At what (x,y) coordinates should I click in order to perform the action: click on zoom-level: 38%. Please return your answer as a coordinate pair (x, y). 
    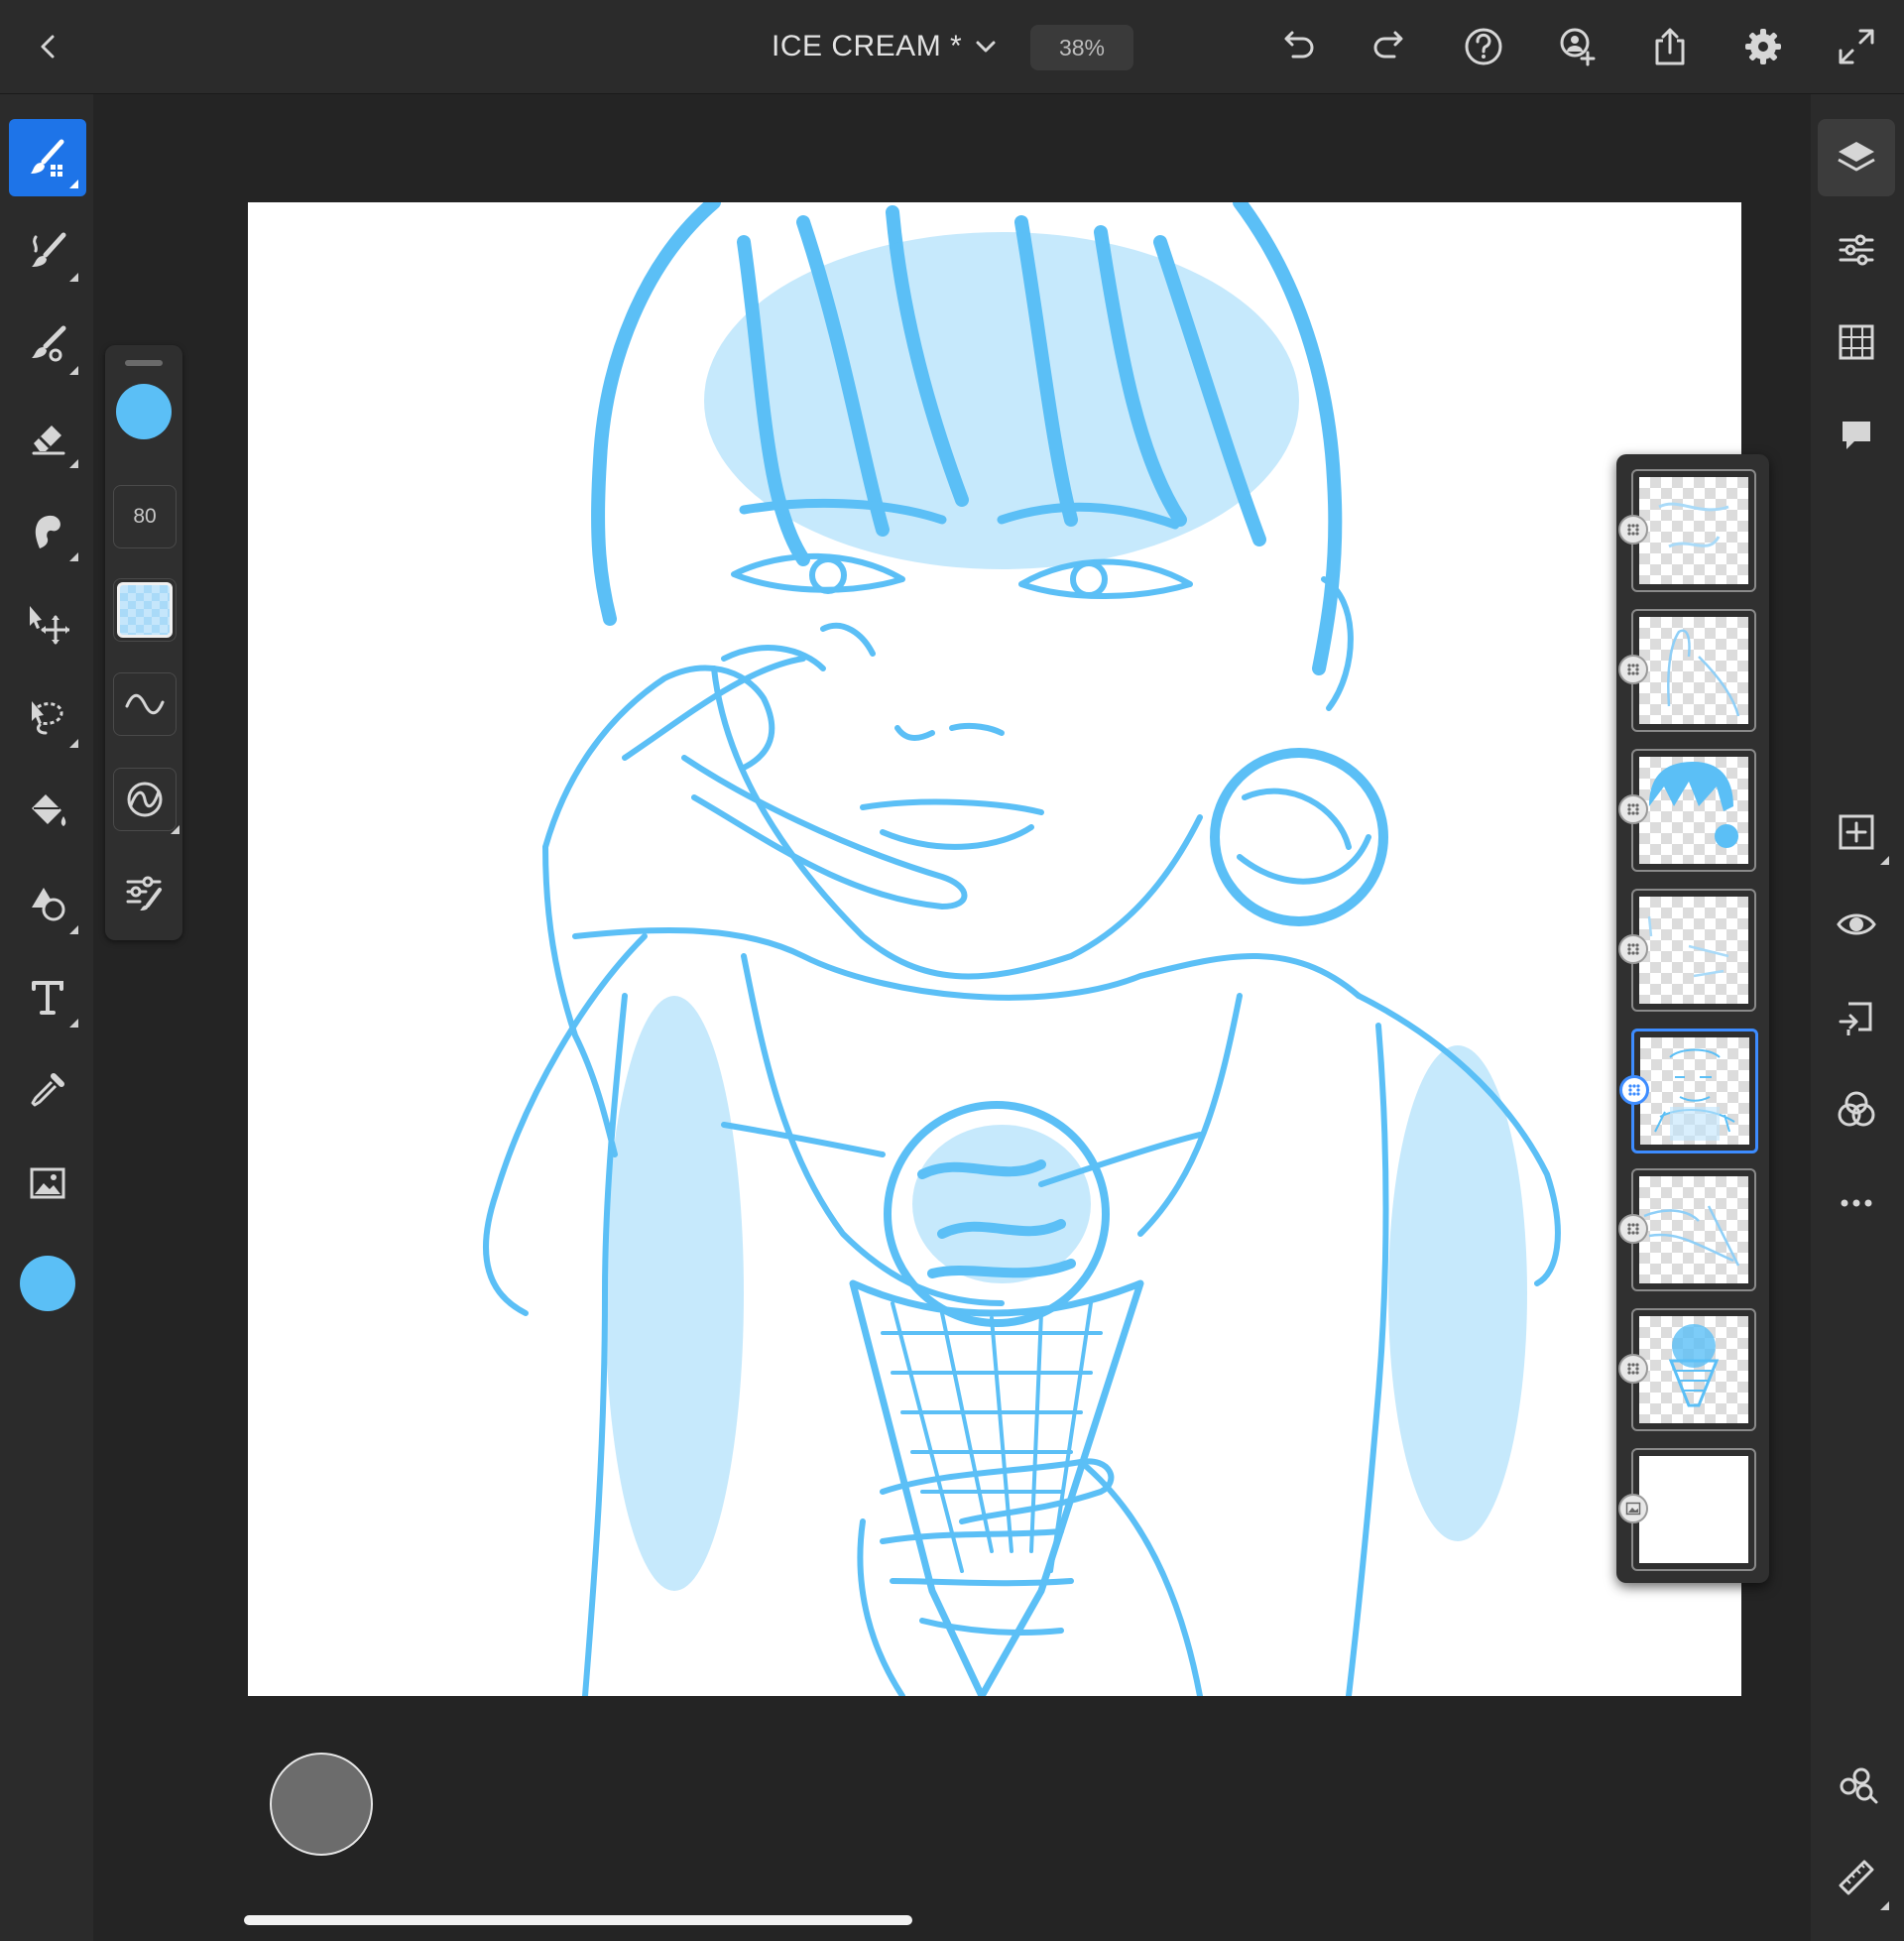
    Looking at the image, I should click on (1081, 47).